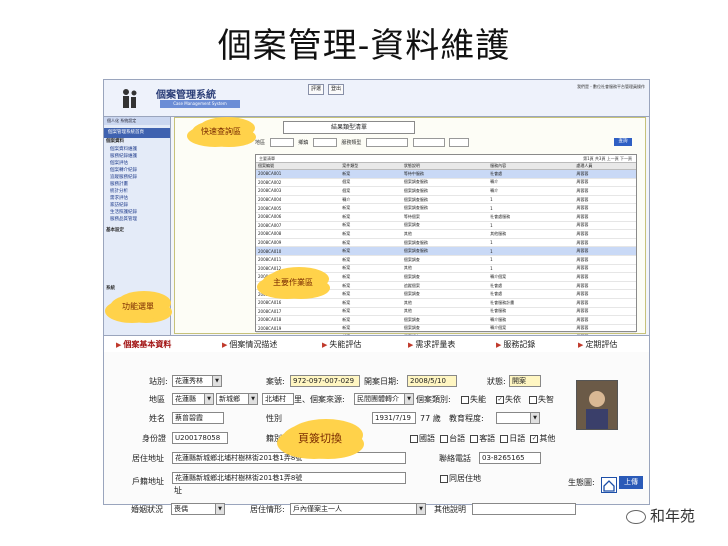 The image size is (728, 546). What do you see at coordinates (446, 183) in the screenshot?
I see `table-row: 2008CA002 個案 個案調查服務 轉介 周蓉蓉` at bounding box center [446, 183].